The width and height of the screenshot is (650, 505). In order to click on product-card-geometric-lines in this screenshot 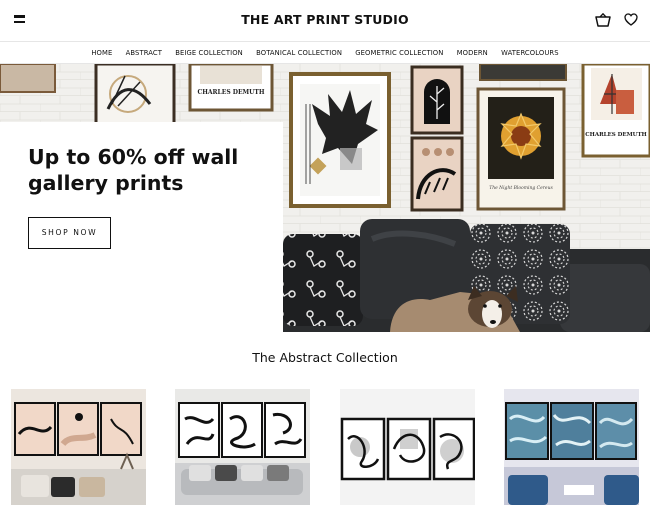, I will do `click(407, 447)`.